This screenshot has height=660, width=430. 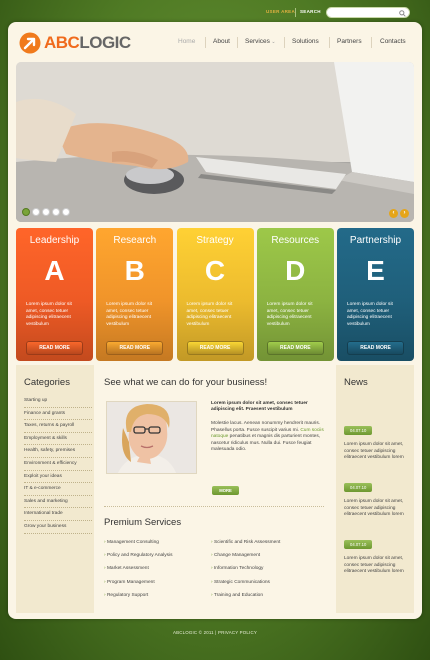 I want to click on premium-services-title: Premium Services, so click(x=143, y=522).